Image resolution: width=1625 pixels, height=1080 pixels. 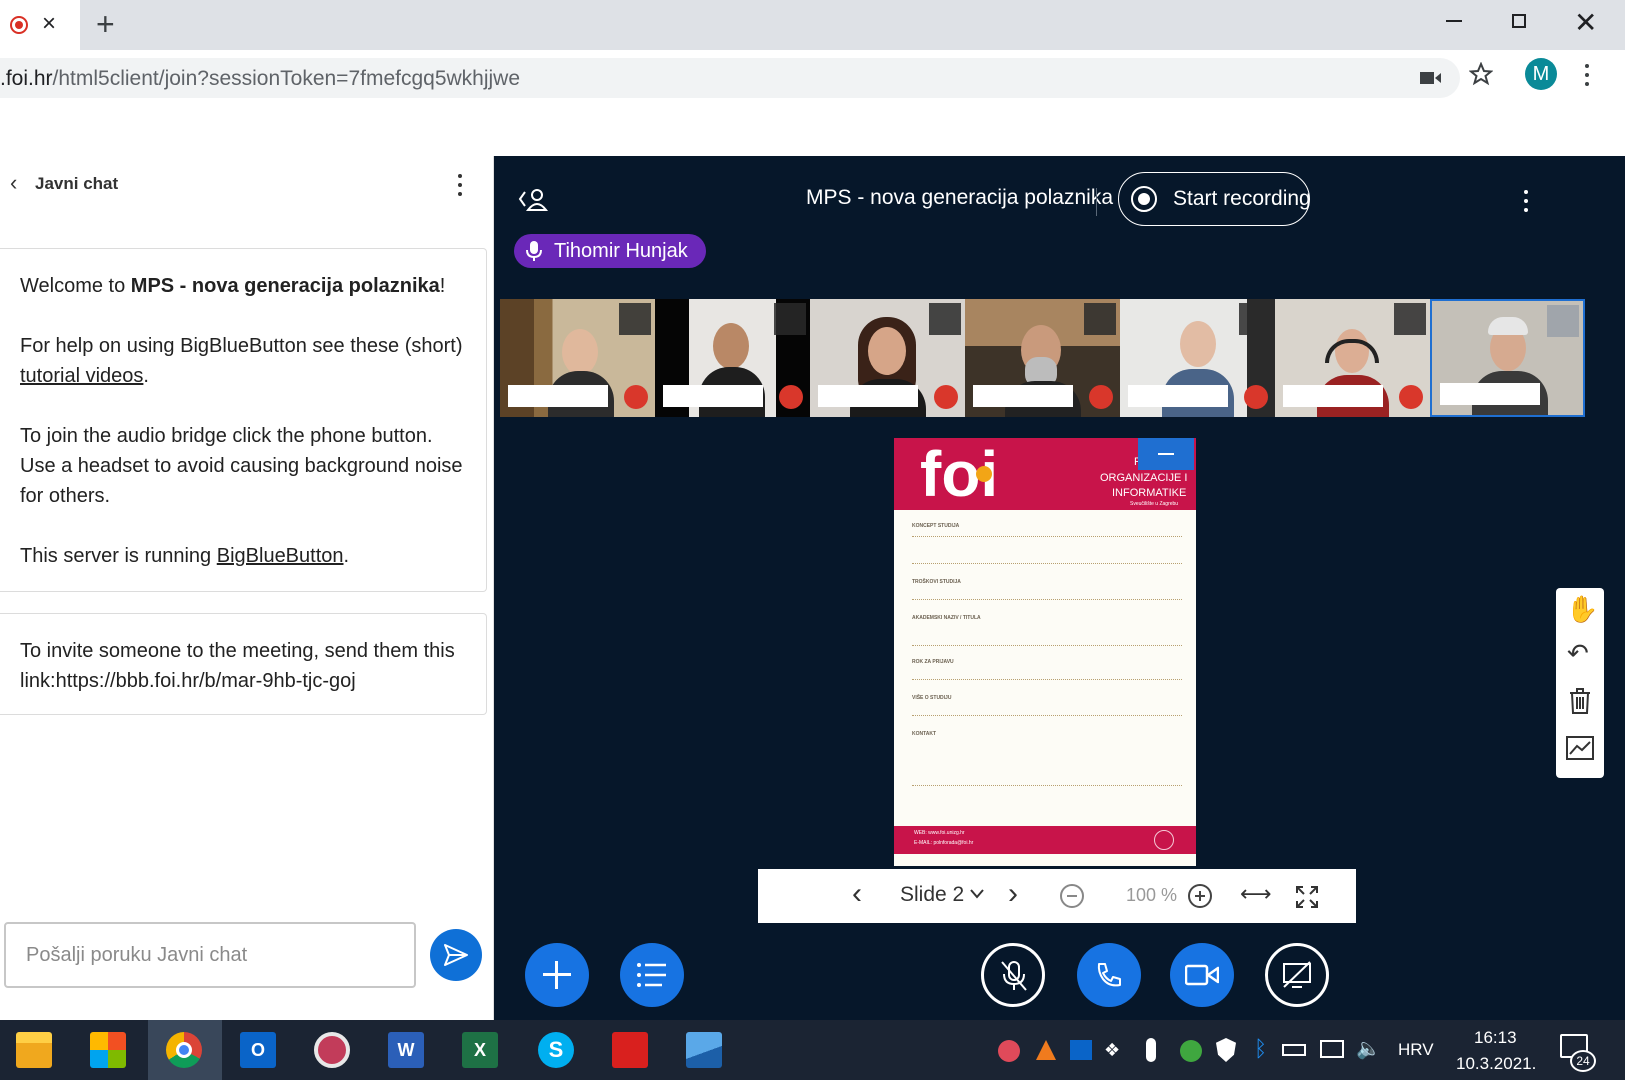 What do you see at coordinates (1081, 1050) in the screenshot?
I see `tray-outlook-icon` at bounding box center [1081, 1050].